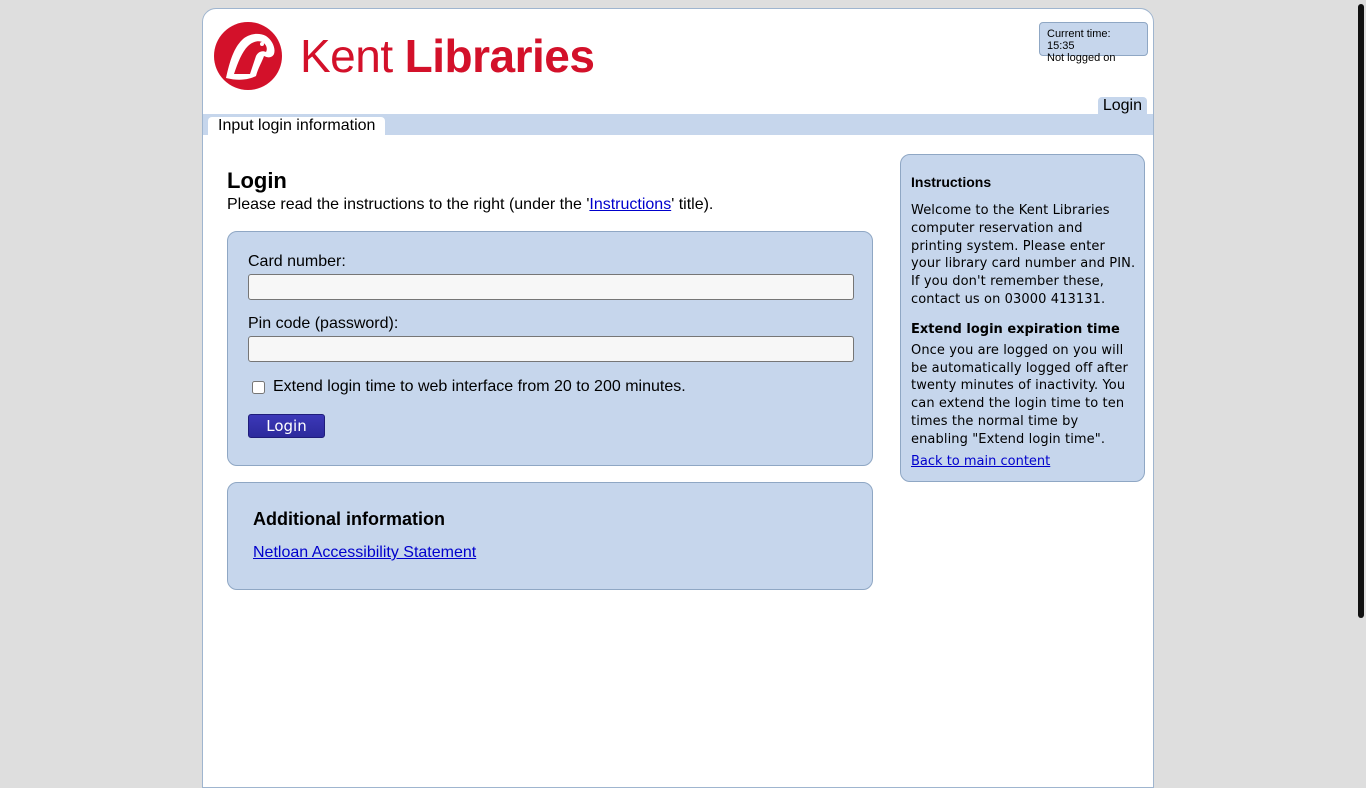  I want to click on page-scrollbar, so click(1361, 311).